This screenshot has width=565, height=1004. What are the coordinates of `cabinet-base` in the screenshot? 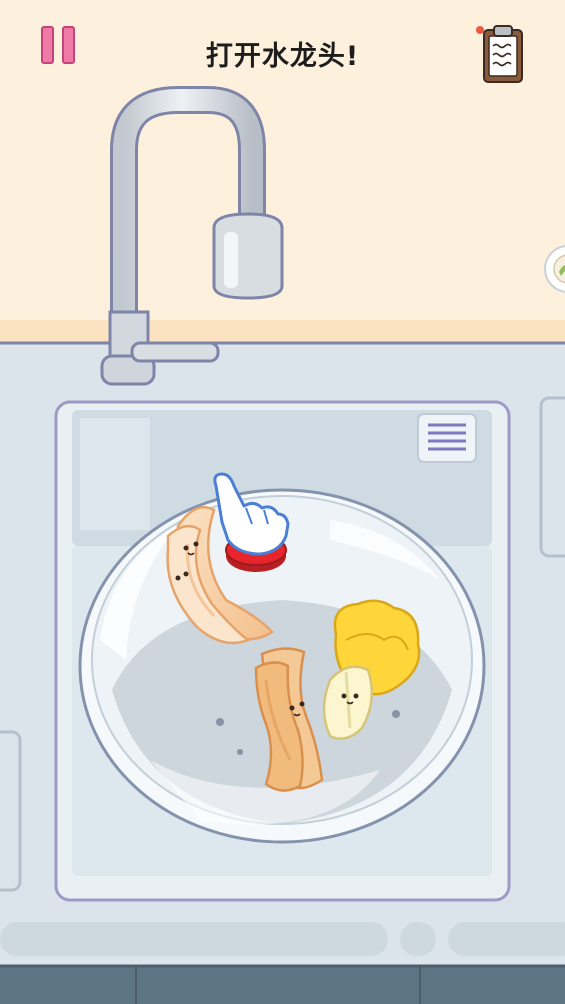 It's located at (282, 984).